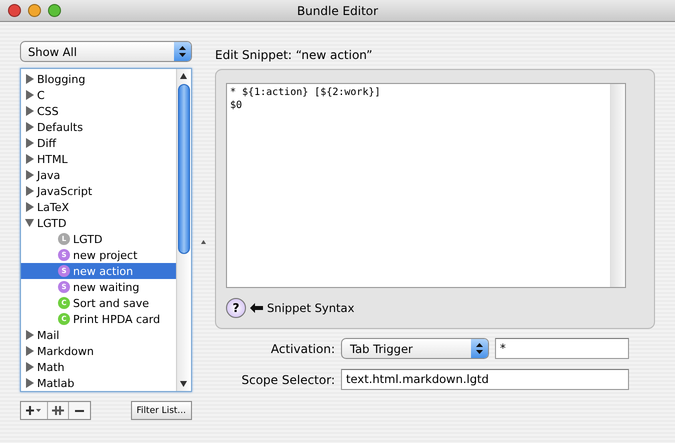 The height and width of the screenshot is (443, 675). I want to click on minus-icon, so click(79, 411).